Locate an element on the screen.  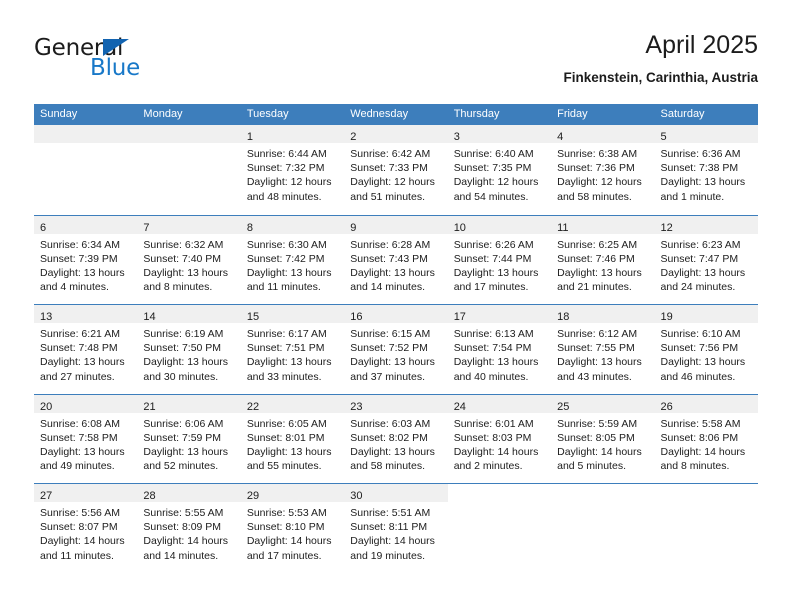
sunset-line: Sunset: 7:47 PM is located at coordinates (699, 258).